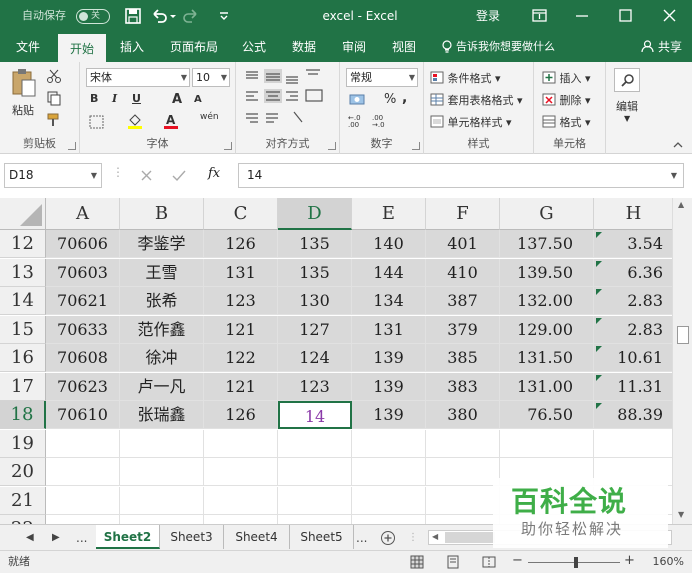 Image resolution: width=692 pixels, height=573 pixels. I want to click on paste-icon, so click(24, 83).